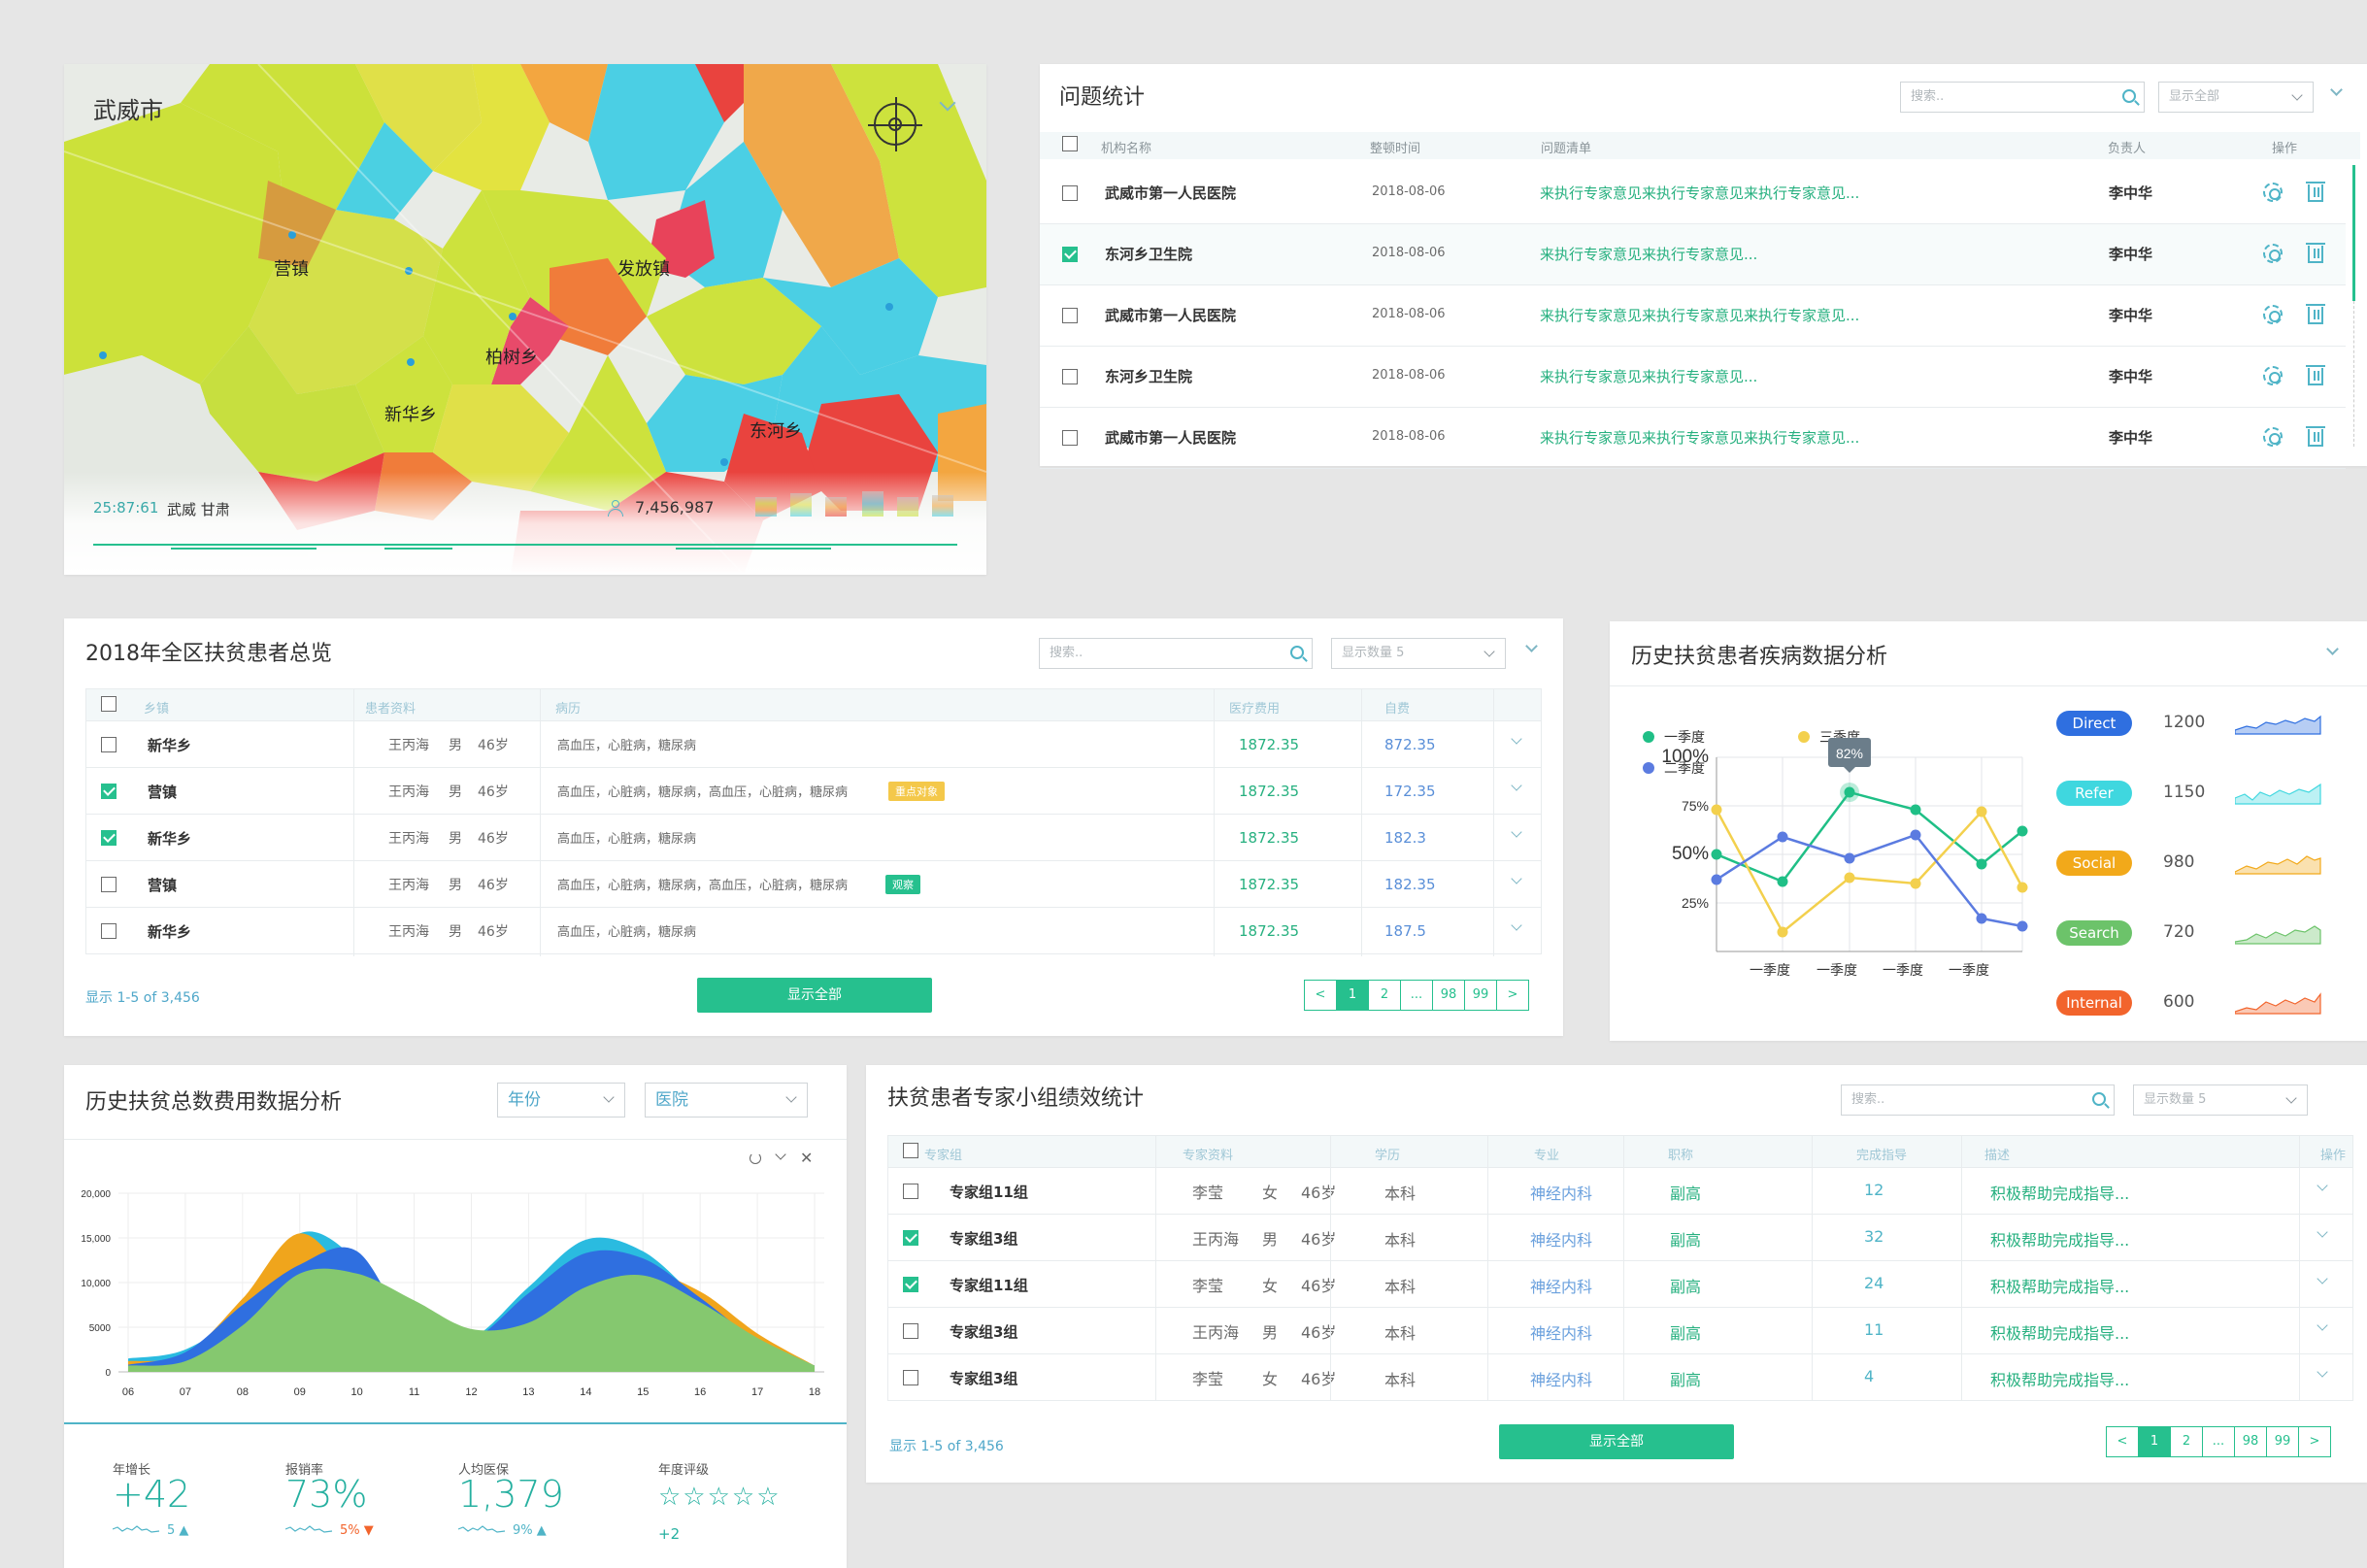 The height and width of the screenshot is (1568, 2367). What do you see at coordinates (198, 510) in the screenshot?
I see `map-location: 武威 甘肃` at bounding box center [198, 510].